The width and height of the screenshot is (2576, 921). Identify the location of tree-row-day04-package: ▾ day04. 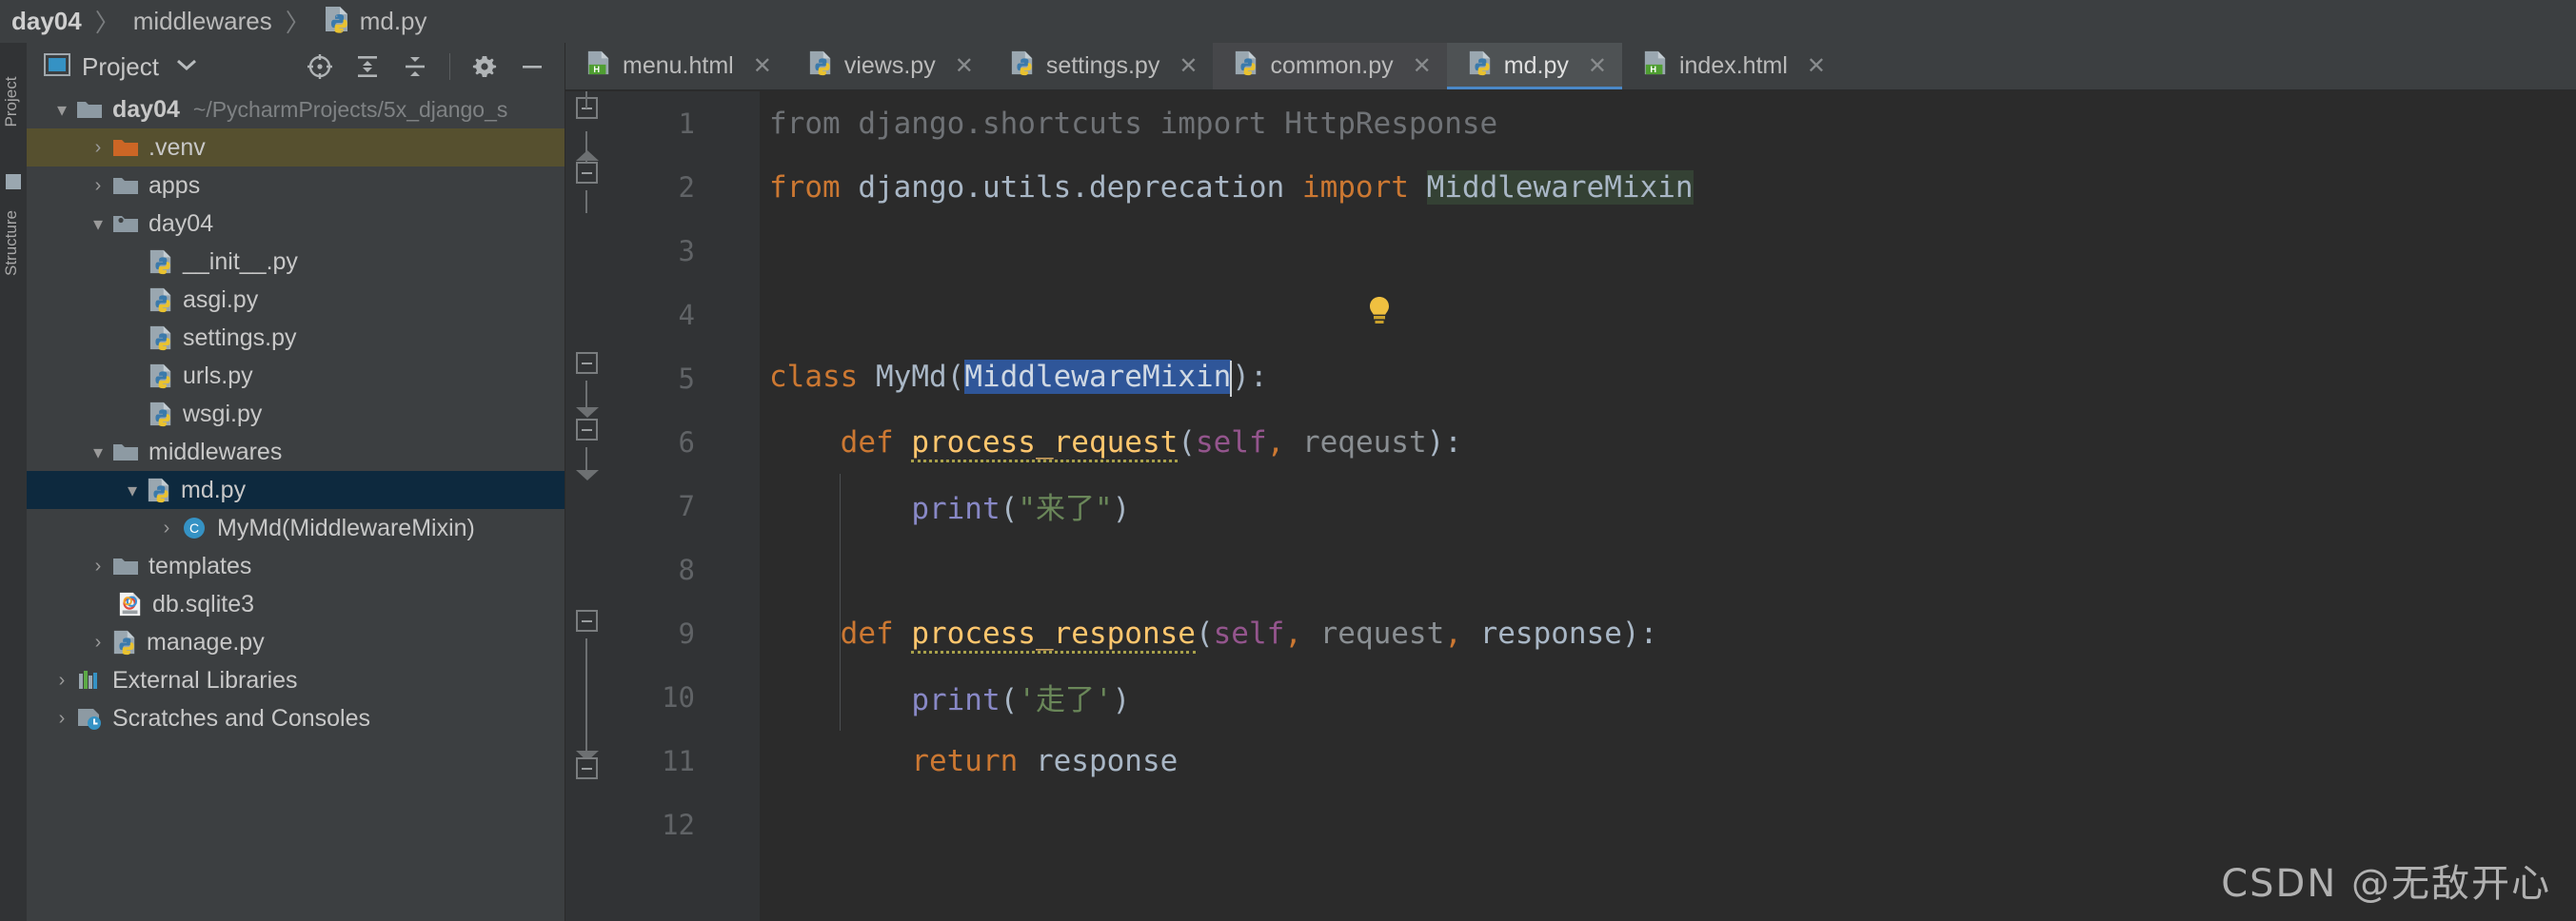
(296, 224).